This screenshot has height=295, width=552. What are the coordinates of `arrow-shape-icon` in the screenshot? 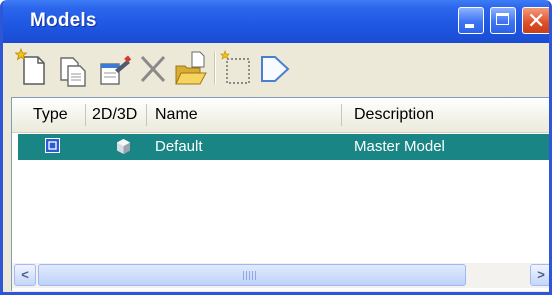 It's located at (275, 69).